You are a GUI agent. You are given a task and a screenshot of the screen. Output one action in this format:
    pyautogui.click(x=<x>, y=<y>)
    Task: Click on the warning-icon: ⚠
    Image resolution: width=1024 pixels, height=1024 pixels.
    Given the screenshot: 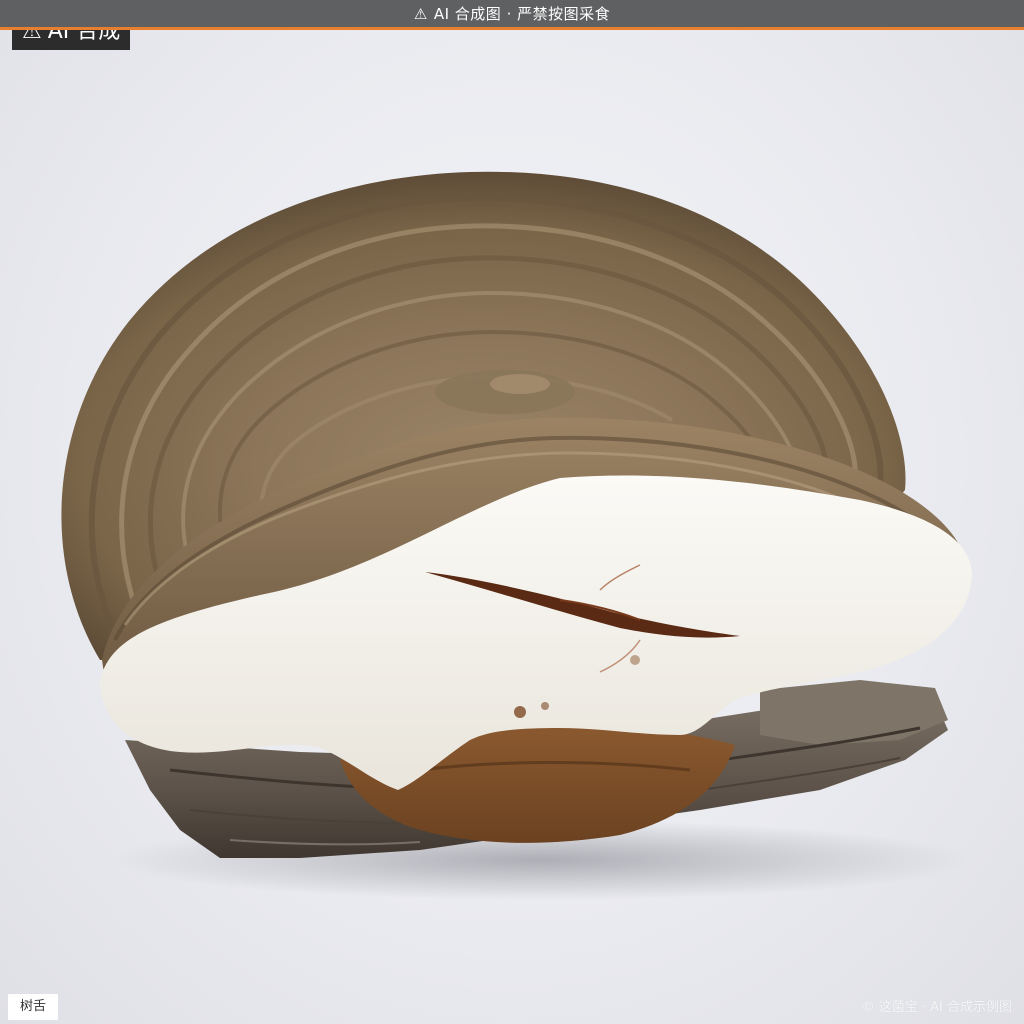 What is the action you would take?
    pyautogui.click(x=420, y=13)
    